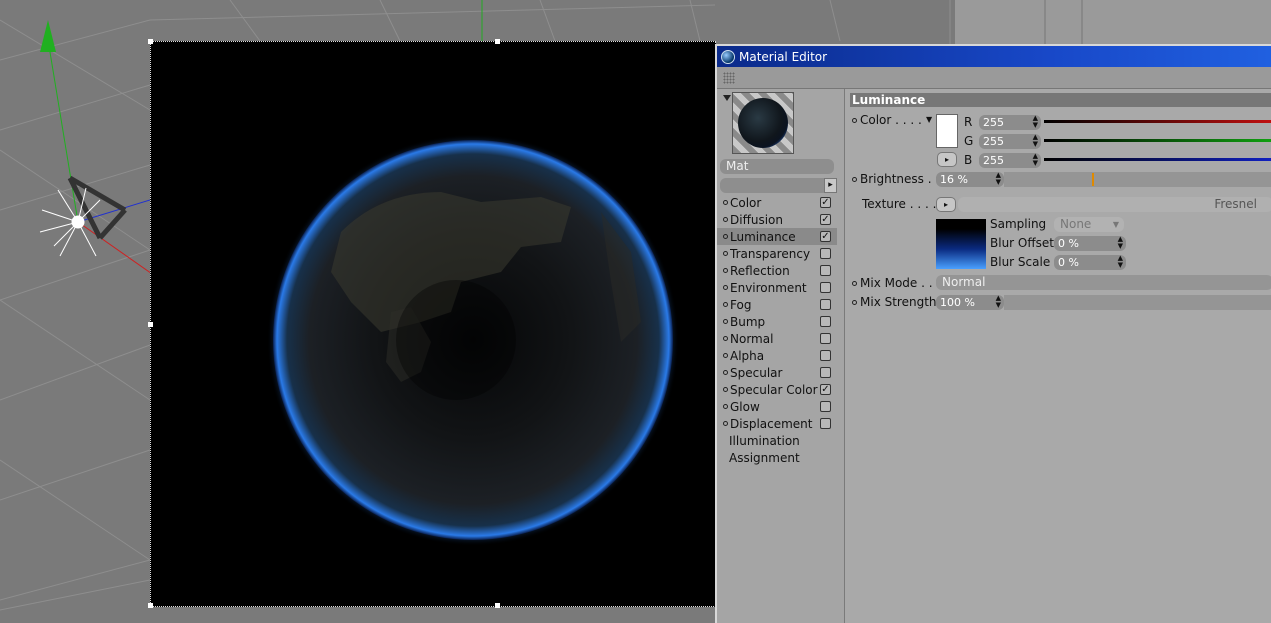 This screenshot has width=1271, height=623. What do you see at coordinates (1157, 140) in the screenshot?
I see `g-slider` at bounding box center [1157, 140].